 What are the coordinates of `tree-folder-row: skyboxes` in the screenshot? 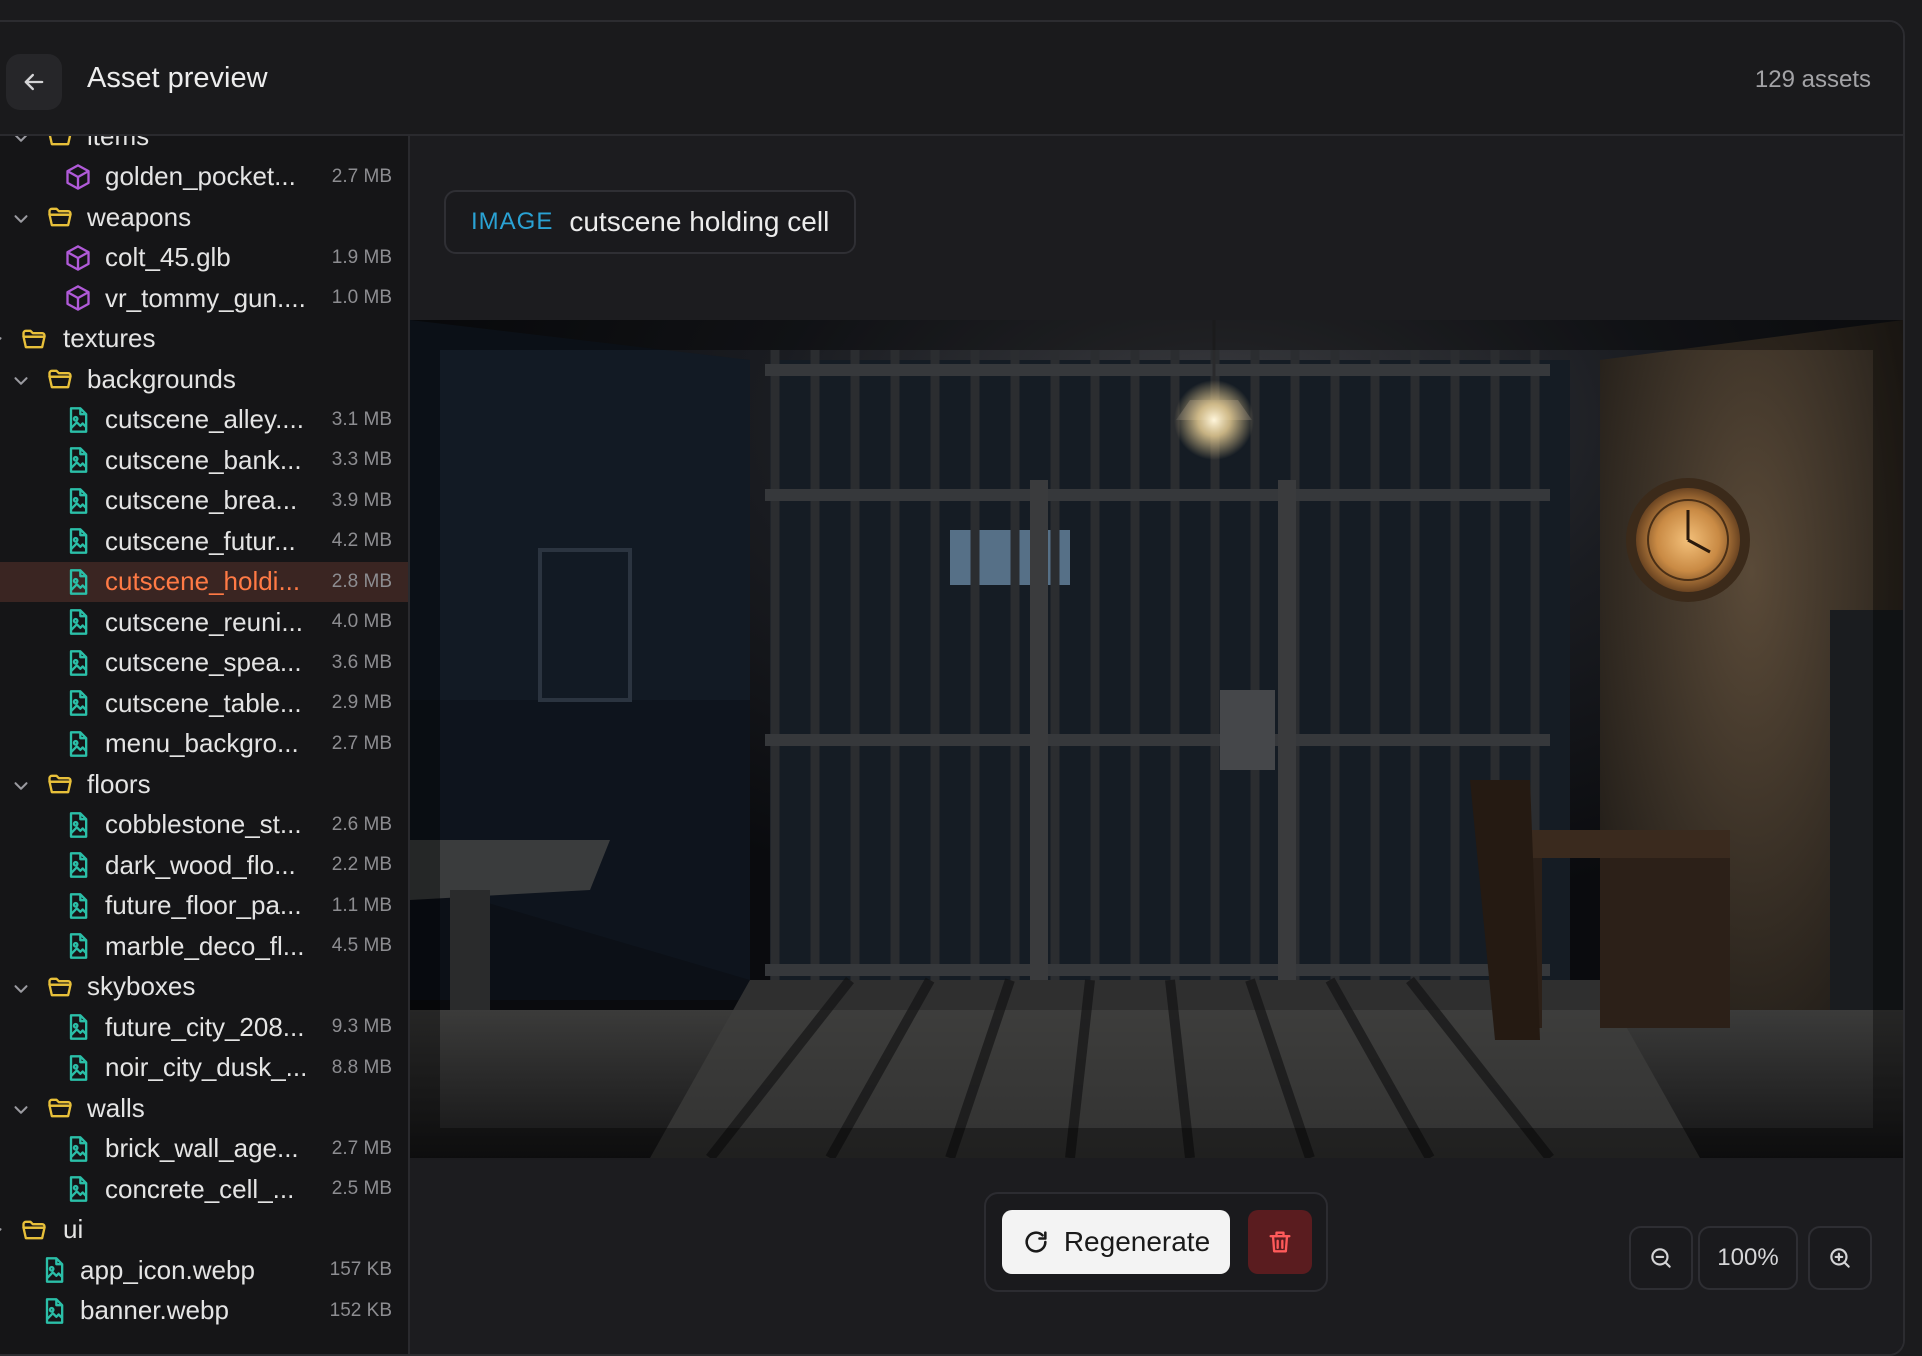 It's located at (204, 987).